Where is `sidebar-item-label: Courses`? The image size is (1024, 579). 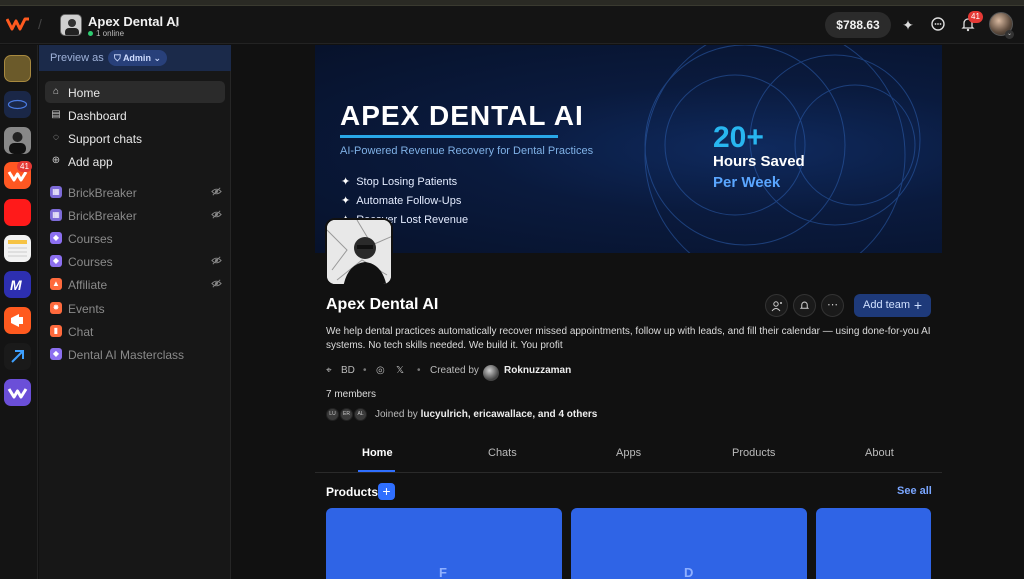 sidebar-item-label: Courses is located at coordinates (90, 239).